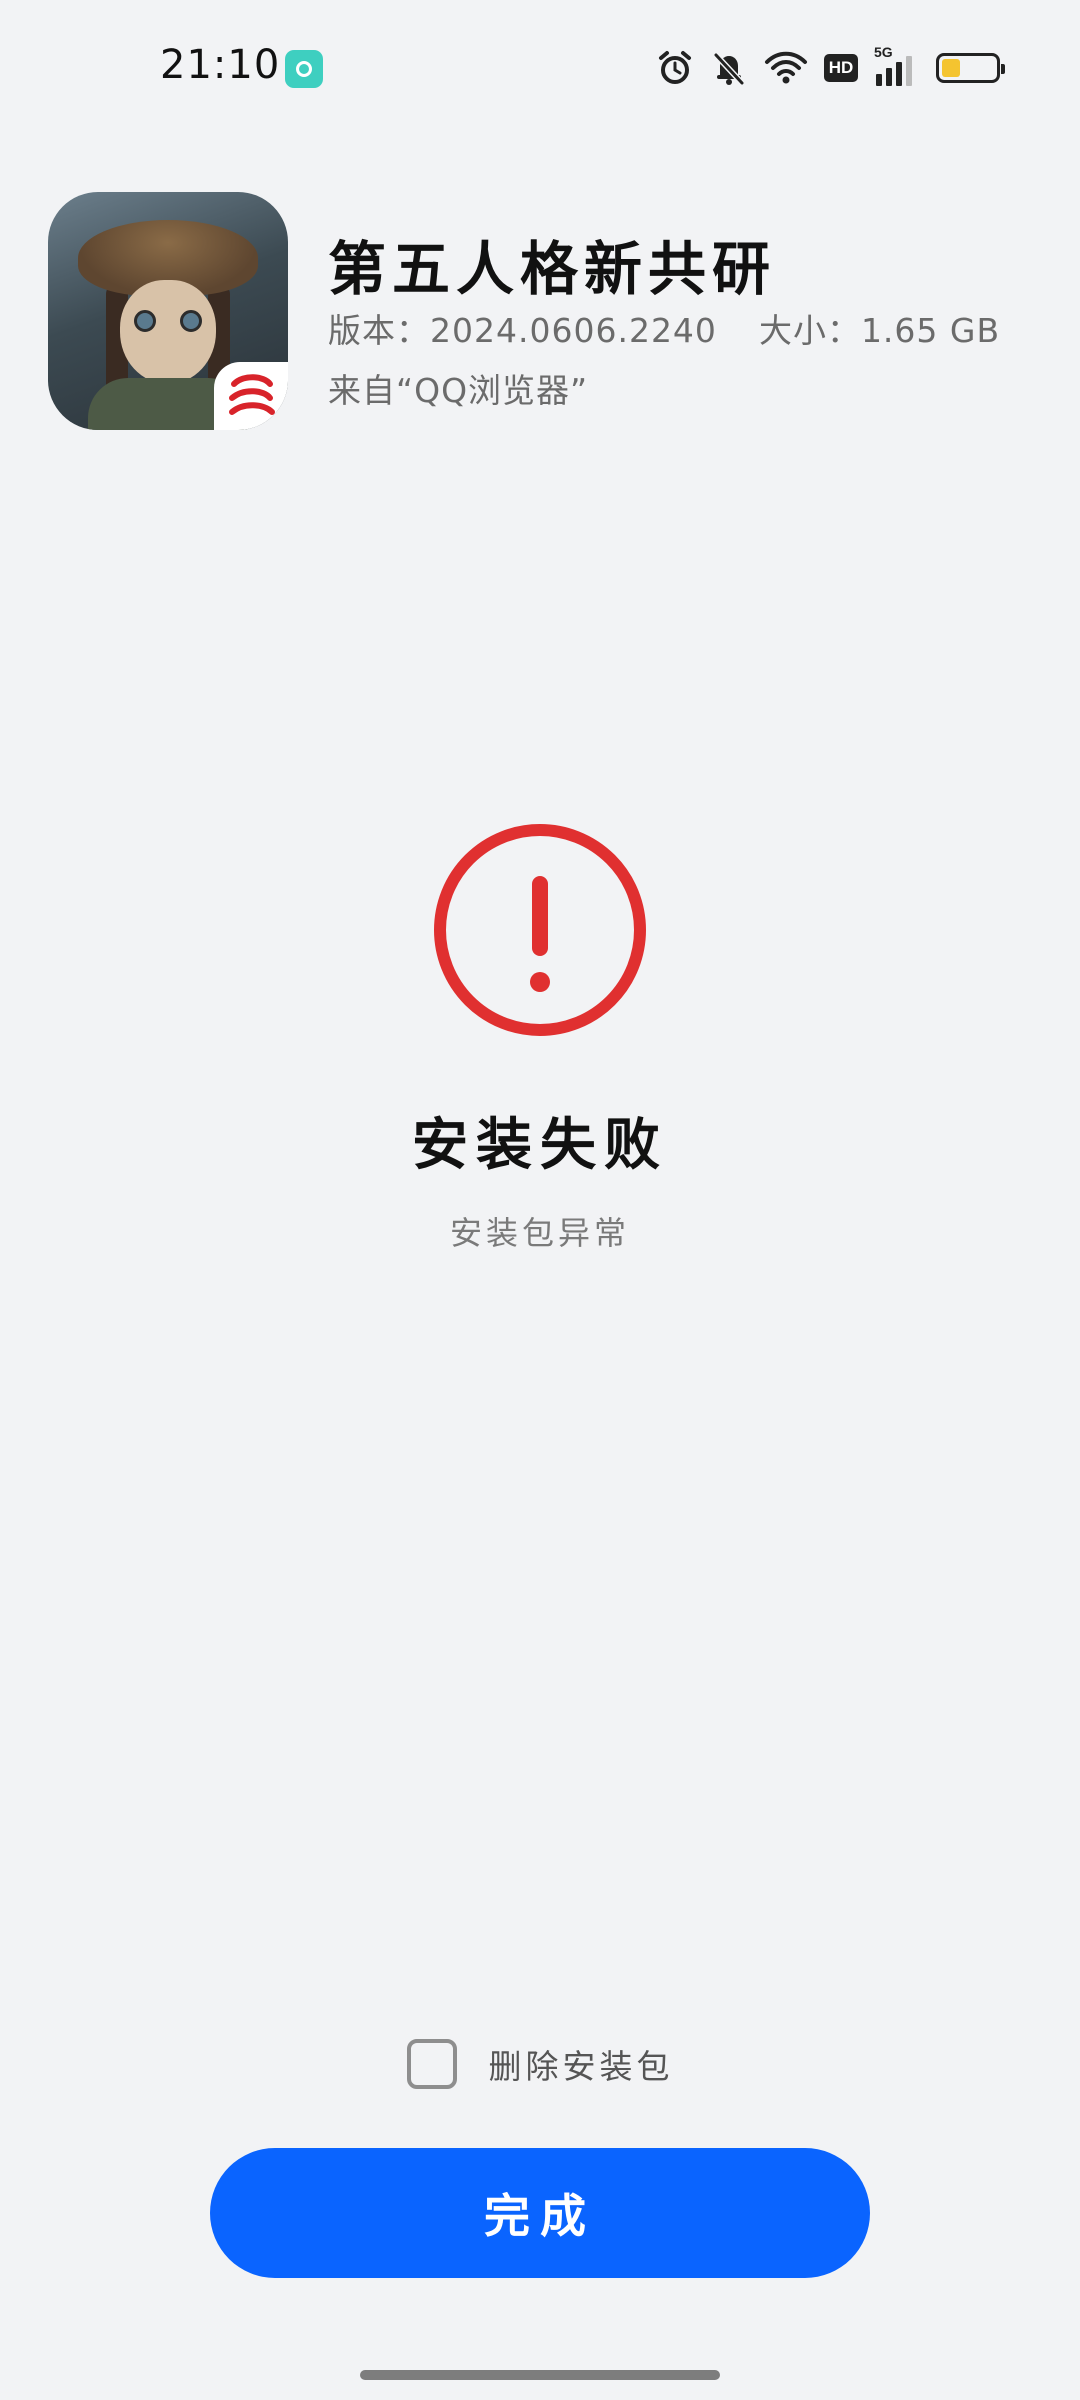  What do you see at coordinates (841, 68) in the screenshot?
I see `hd-badge: HD` at bounding box center [841, 68].